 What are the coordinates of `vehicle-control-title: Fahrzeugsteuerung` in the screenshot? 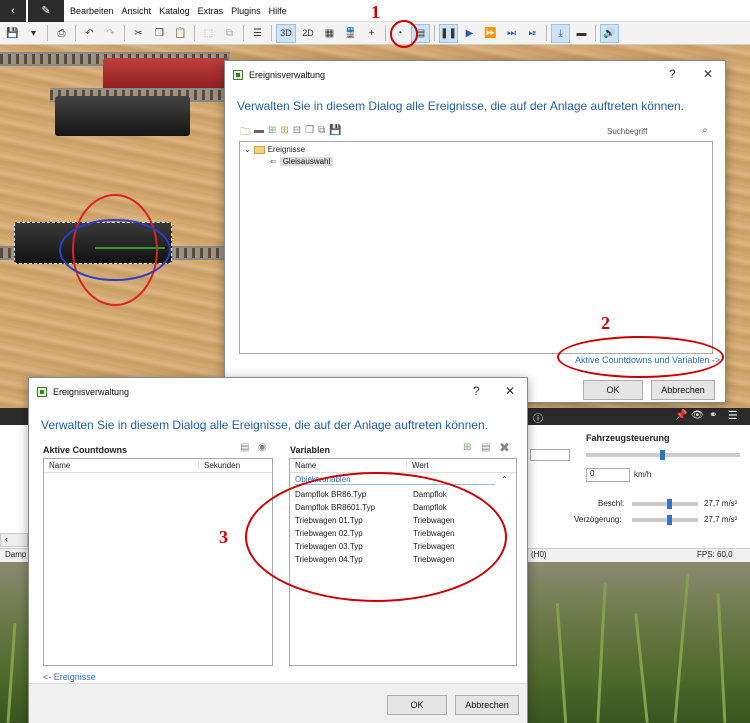 It's located at (628, 438).